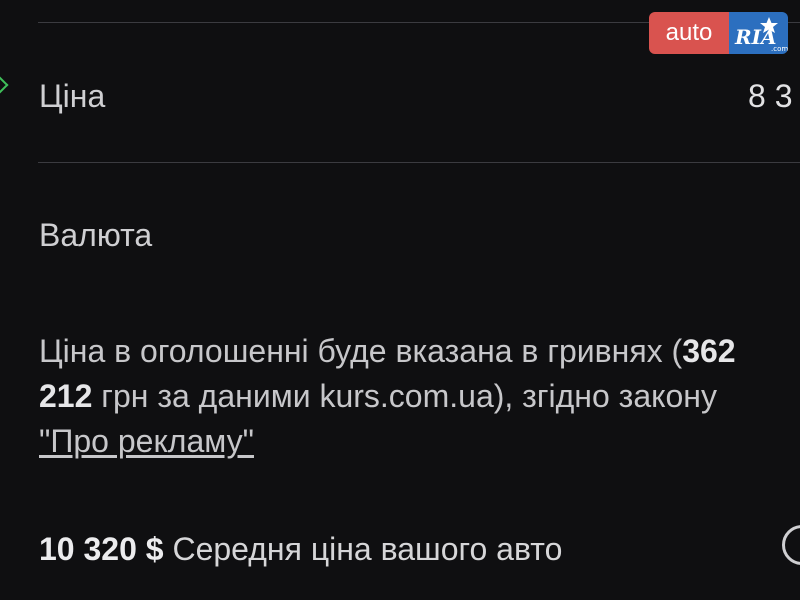 The height and width of the screenshot is (600, 800). I want to click on price-divider, so click(419, 162).